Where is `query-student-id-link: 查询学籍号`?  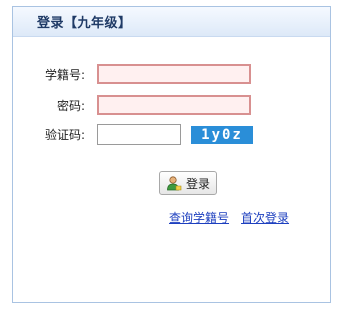 query-student-id-link: 查询学籍号 is located at coordinates (199, 217).